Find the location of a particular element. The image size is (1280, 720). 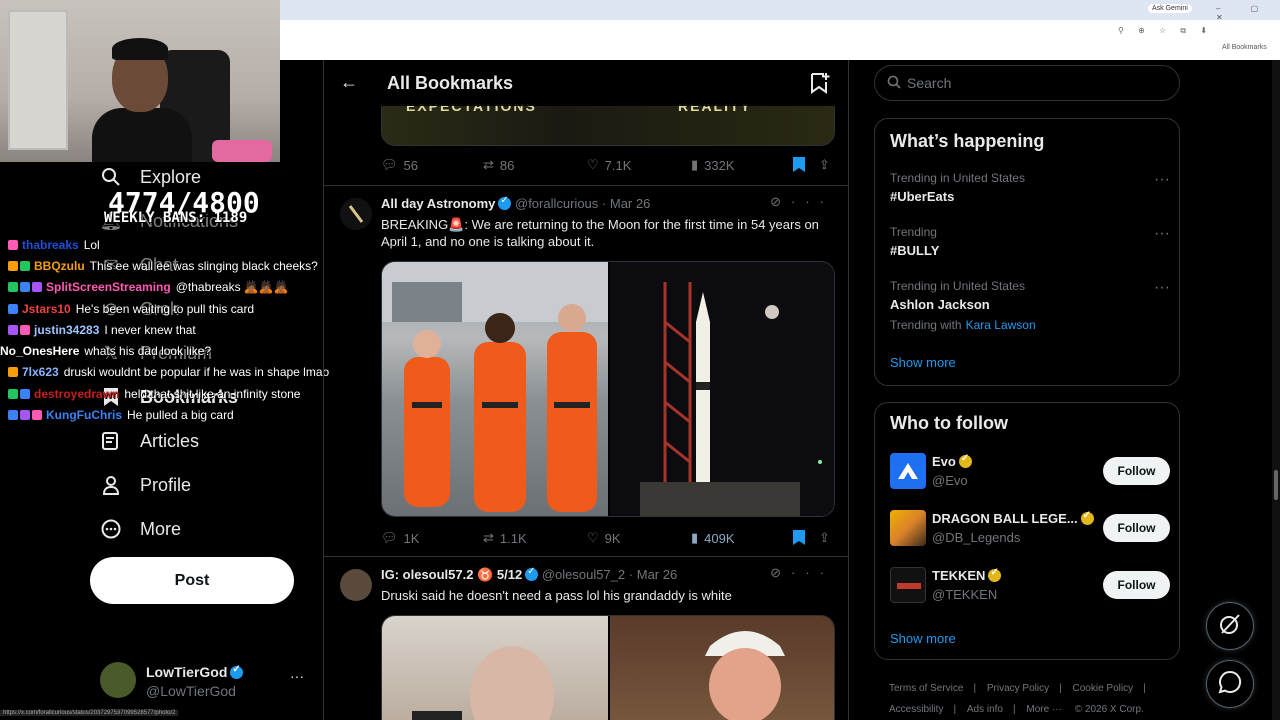

footer-link: Cookie Policy is located at coordinates (1103, 688).